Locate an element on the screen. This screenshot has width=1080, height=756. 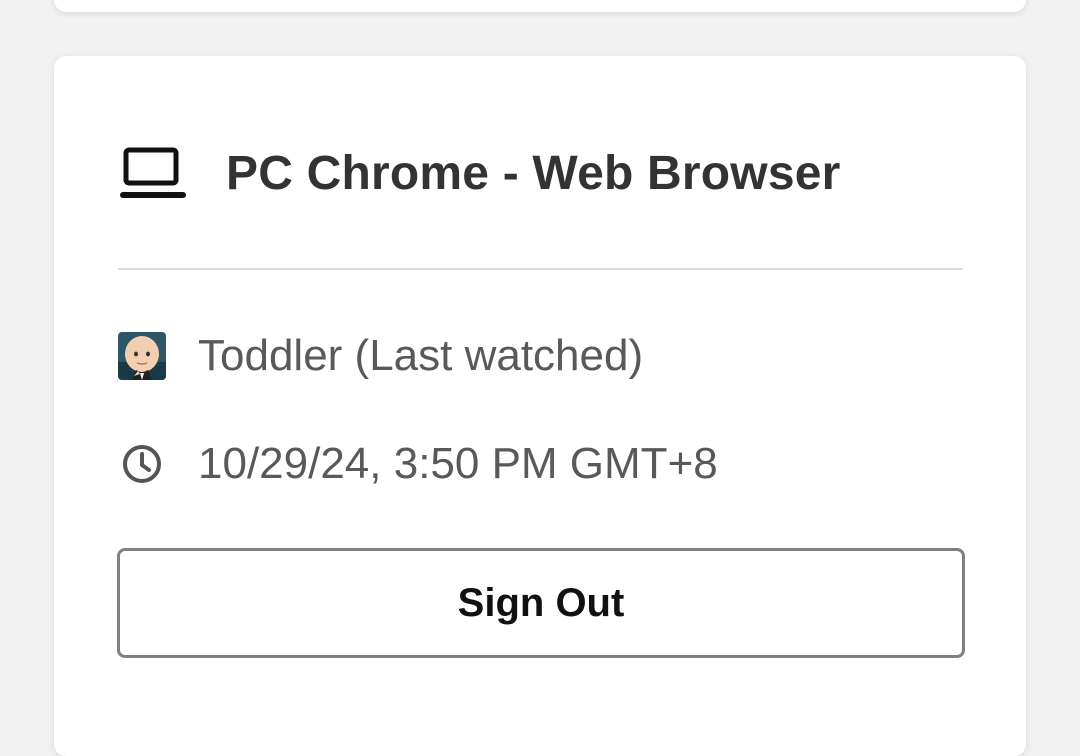
clock-icon is located at coordinates (142, 464).